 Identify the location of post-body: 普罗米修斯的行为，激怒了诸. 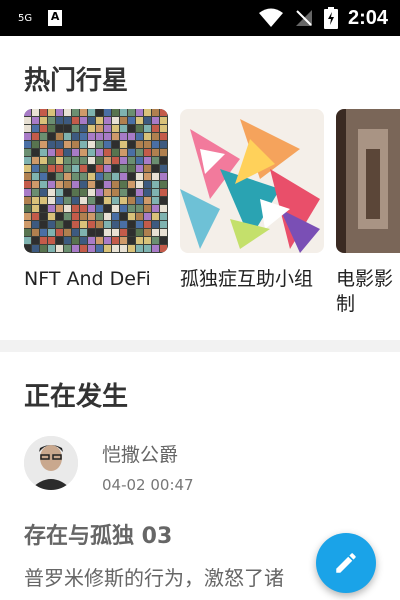
(189, 576).